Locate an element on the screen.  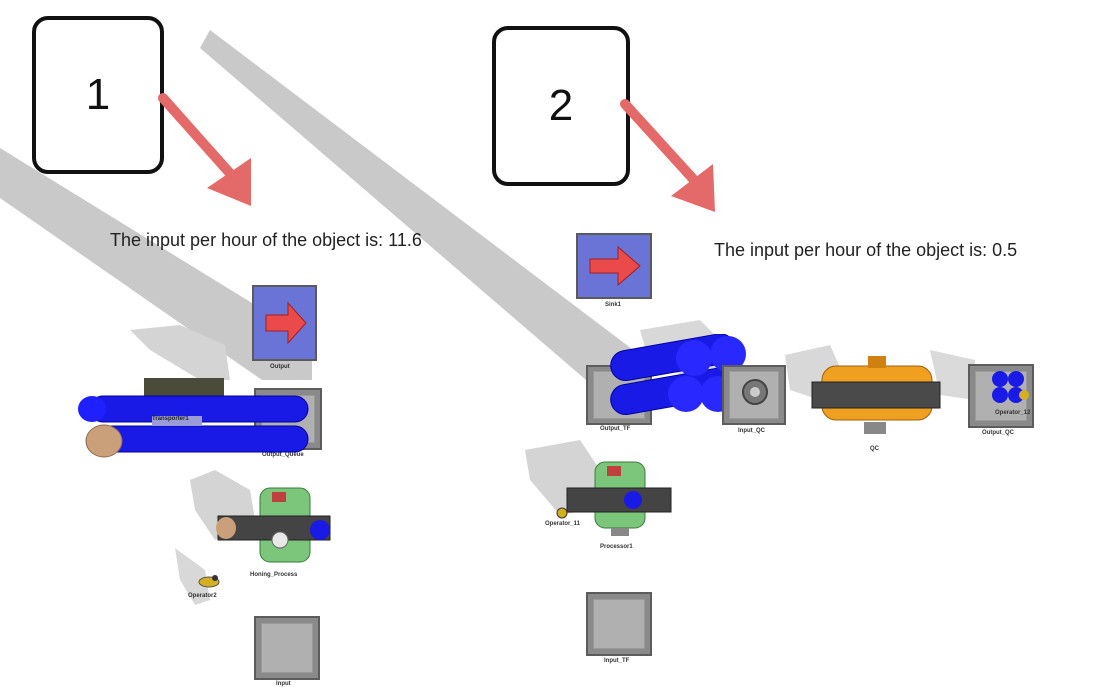
sink1 is located at coordinates (614, 266).